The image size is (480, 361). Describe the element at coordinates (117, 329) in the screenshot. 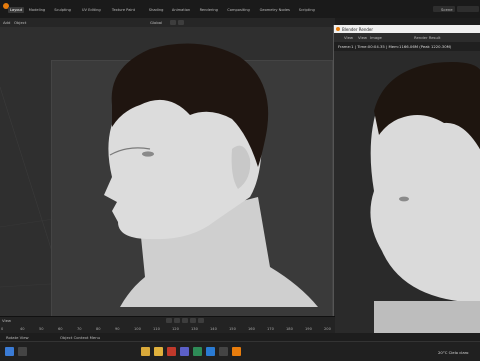

I see `timeline-tick: 90` at that location.